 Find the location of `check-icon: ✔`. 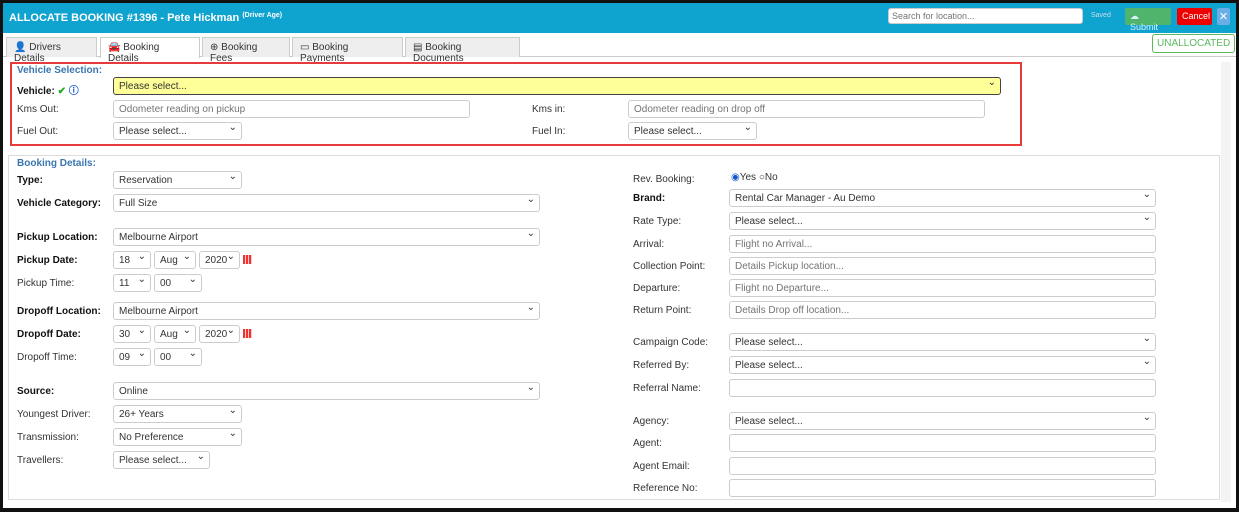

check-icon: ✔ is located at coordinates (61, 91).